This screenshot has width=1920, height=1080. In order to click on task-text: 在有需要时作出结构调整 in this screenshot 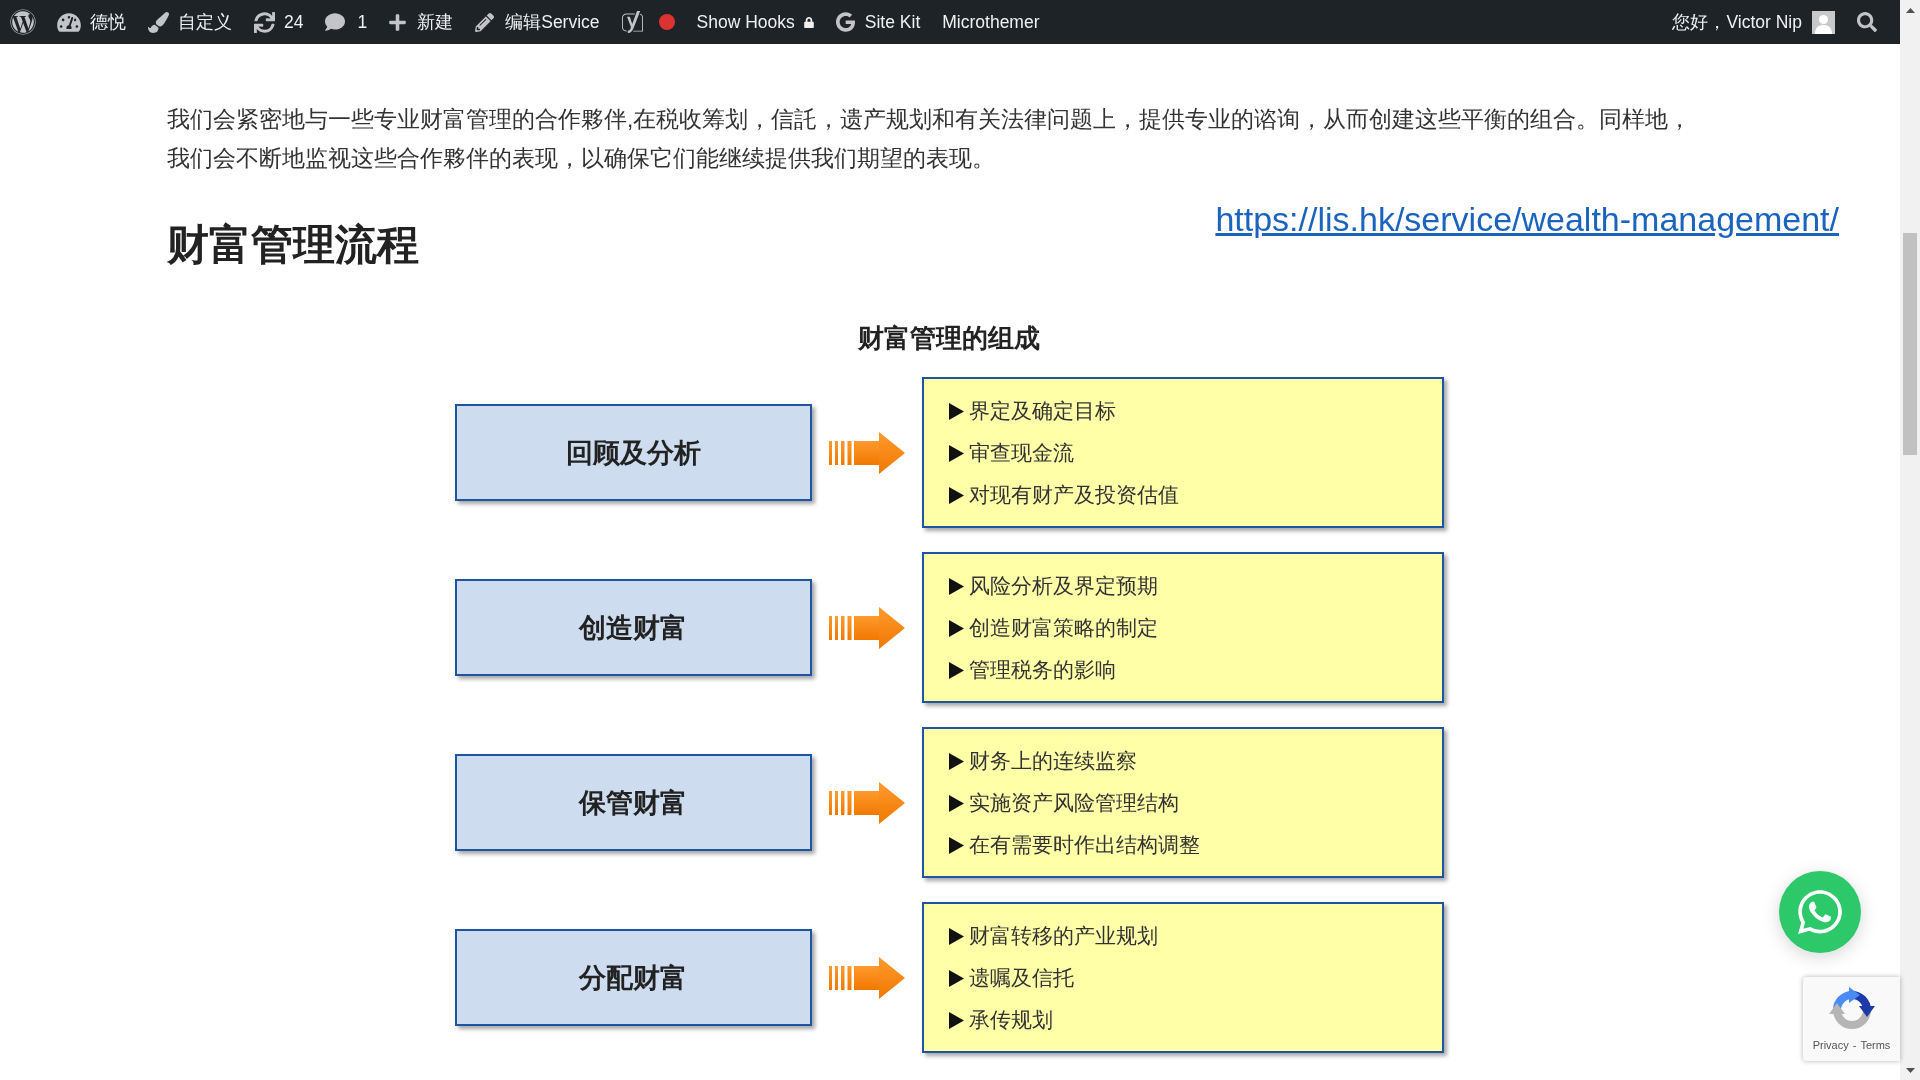, I will do `click(1084, 845)`.